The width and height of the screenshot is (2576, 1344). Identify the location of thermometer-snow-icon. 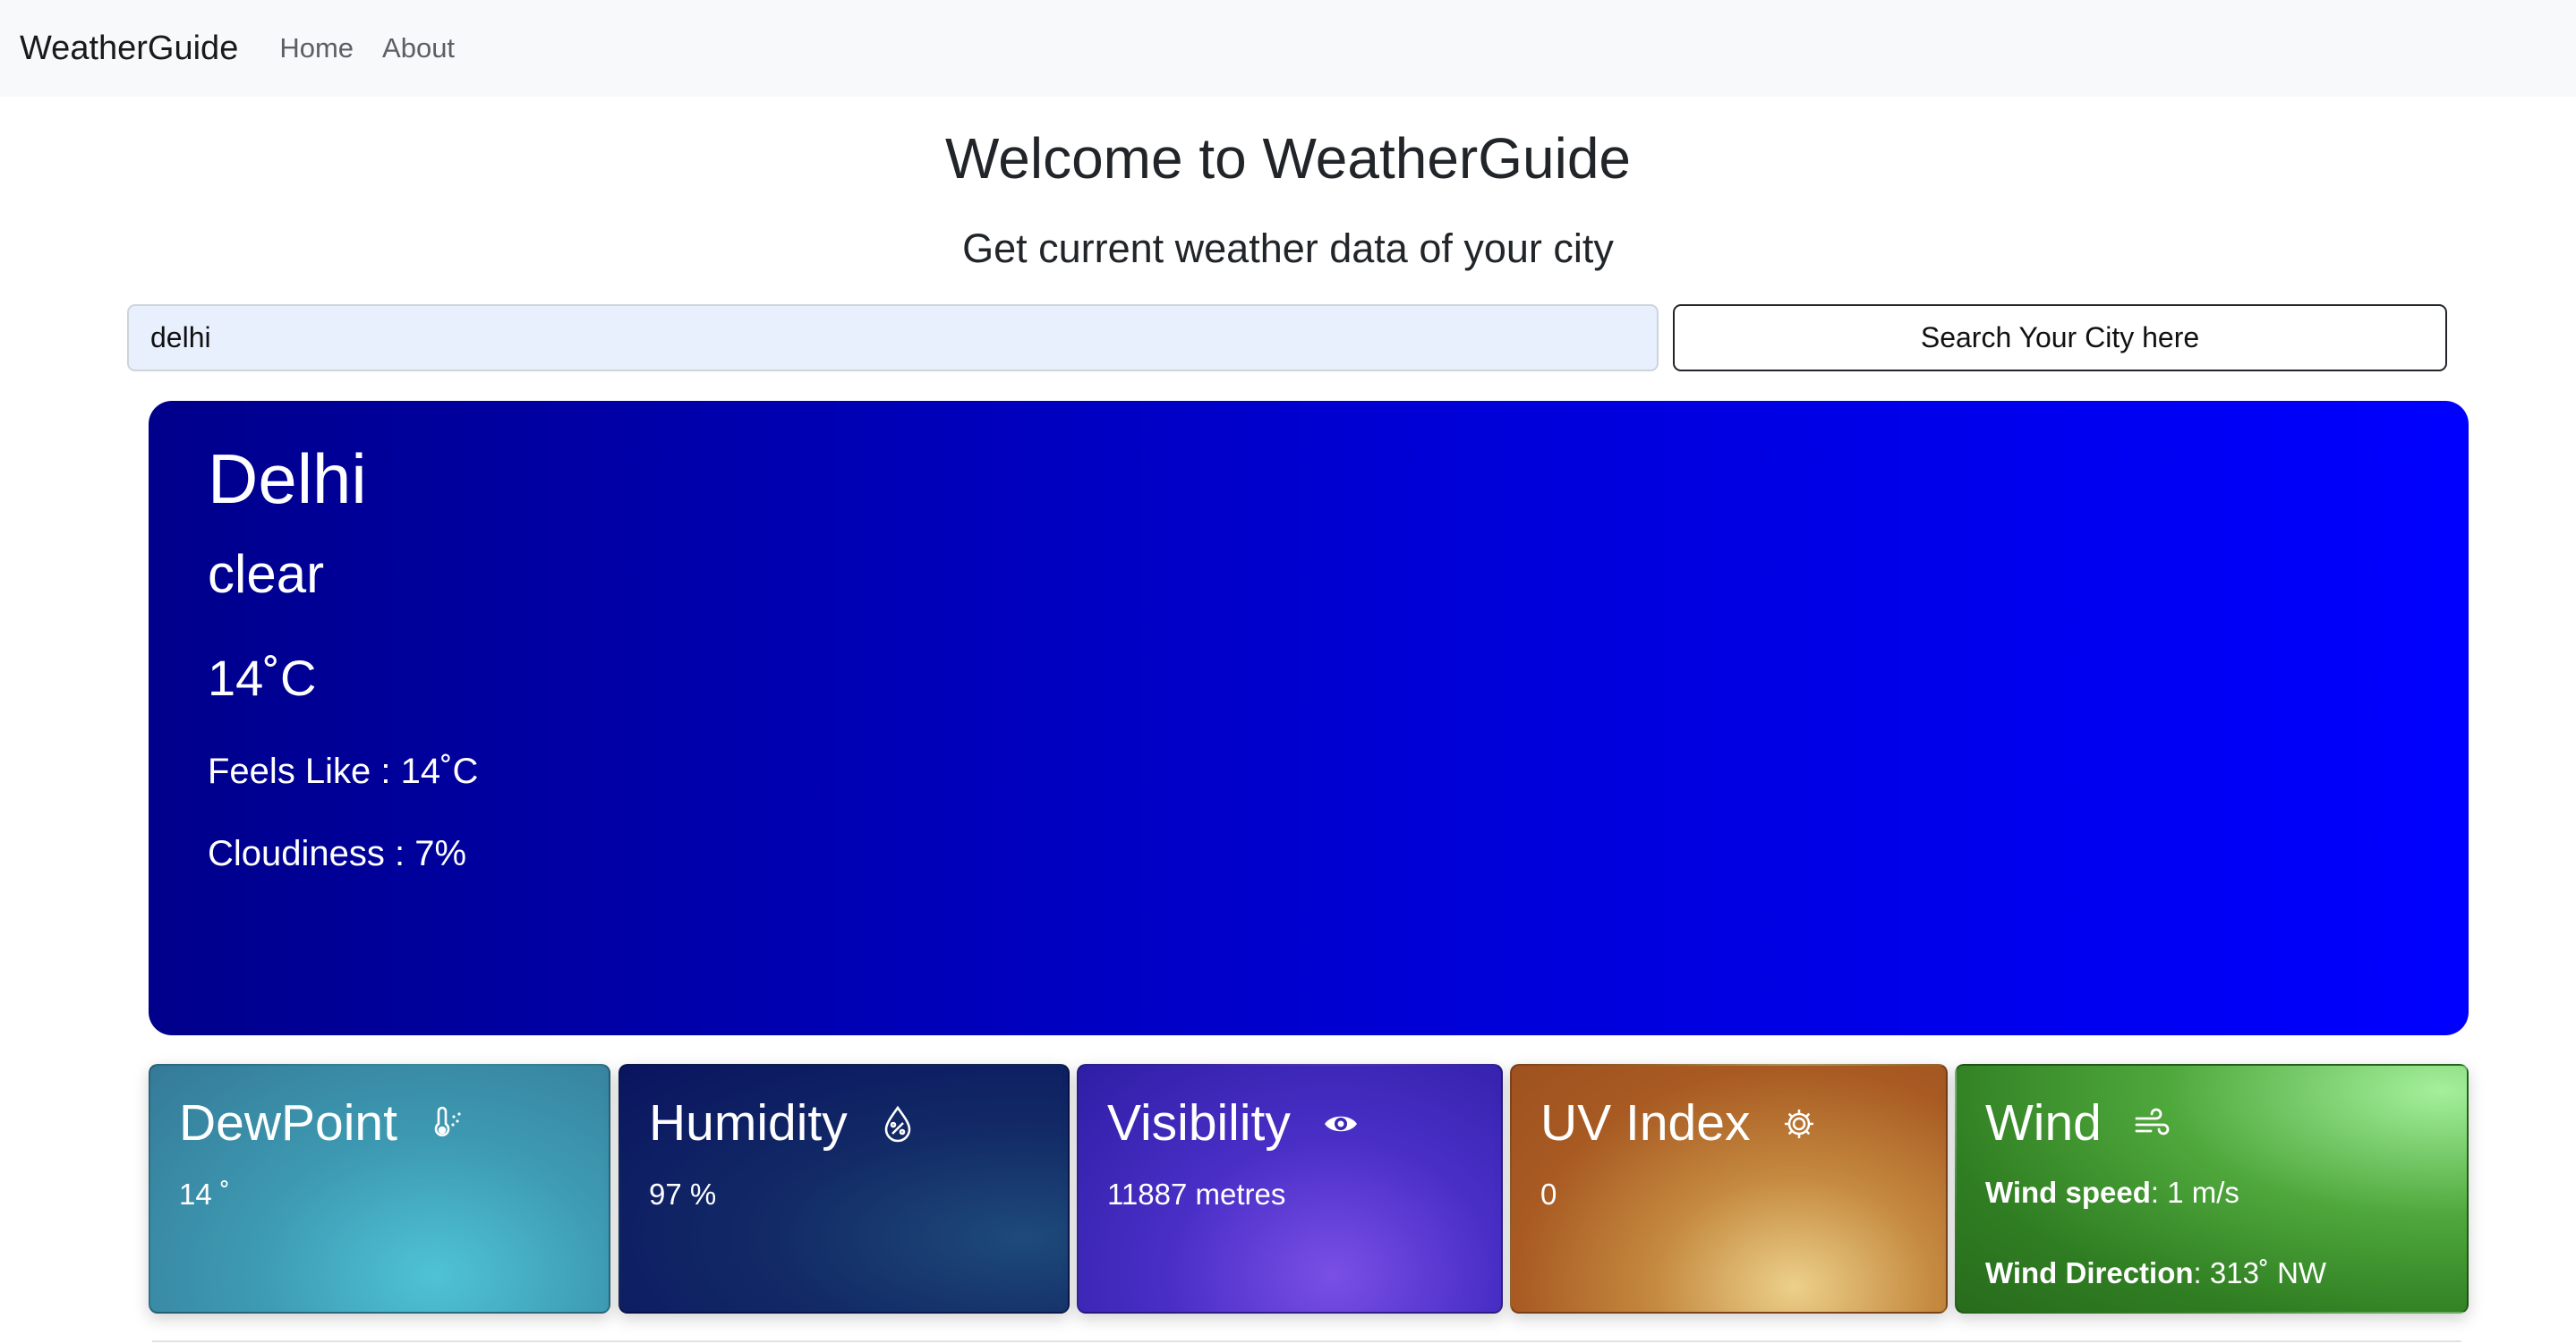
(447, 1124).